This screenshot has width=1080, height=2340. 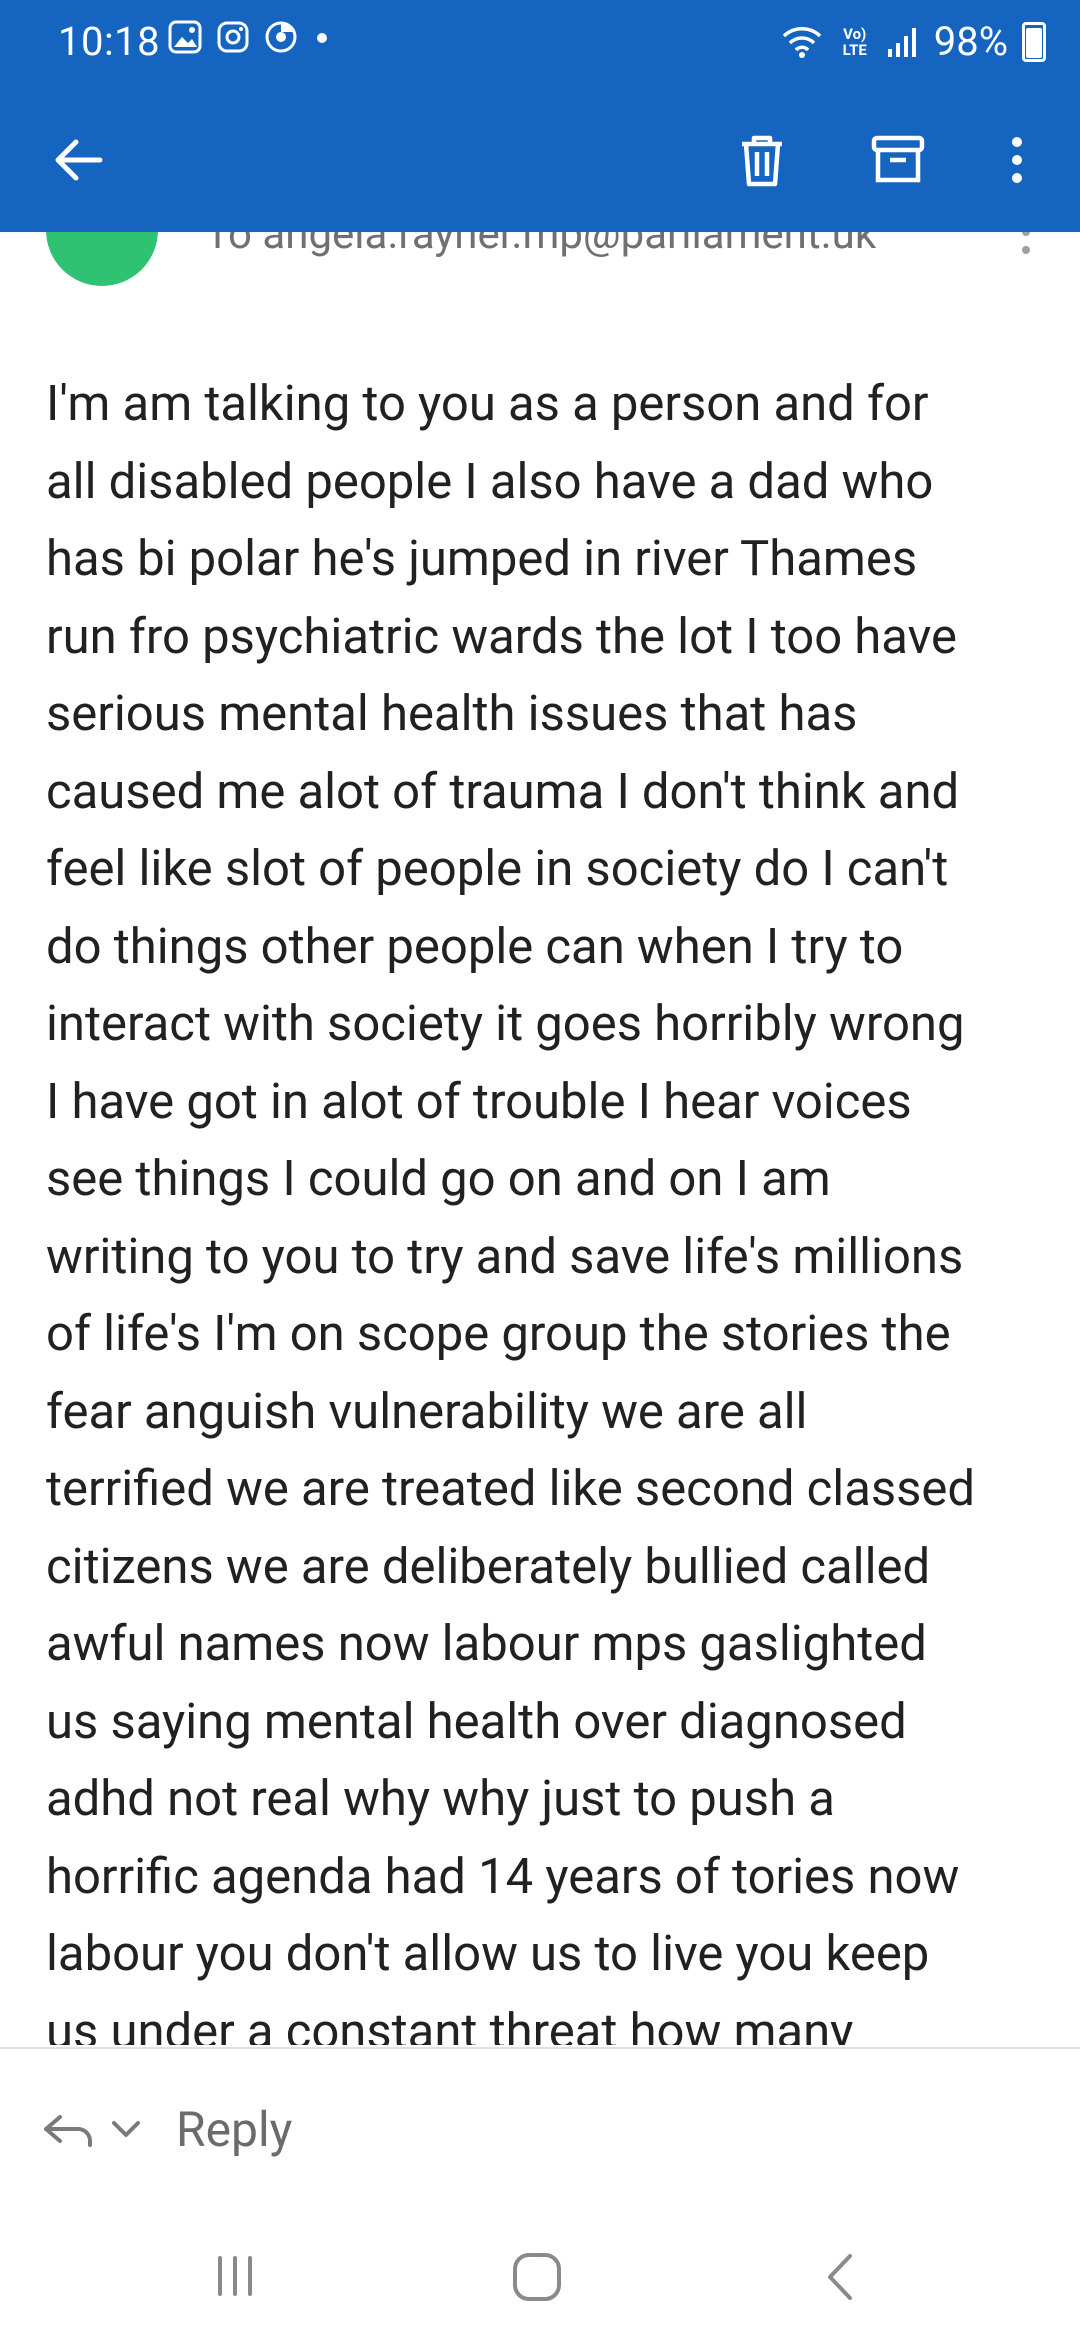 I want to click on toolbar, so click(x=540, y=155).